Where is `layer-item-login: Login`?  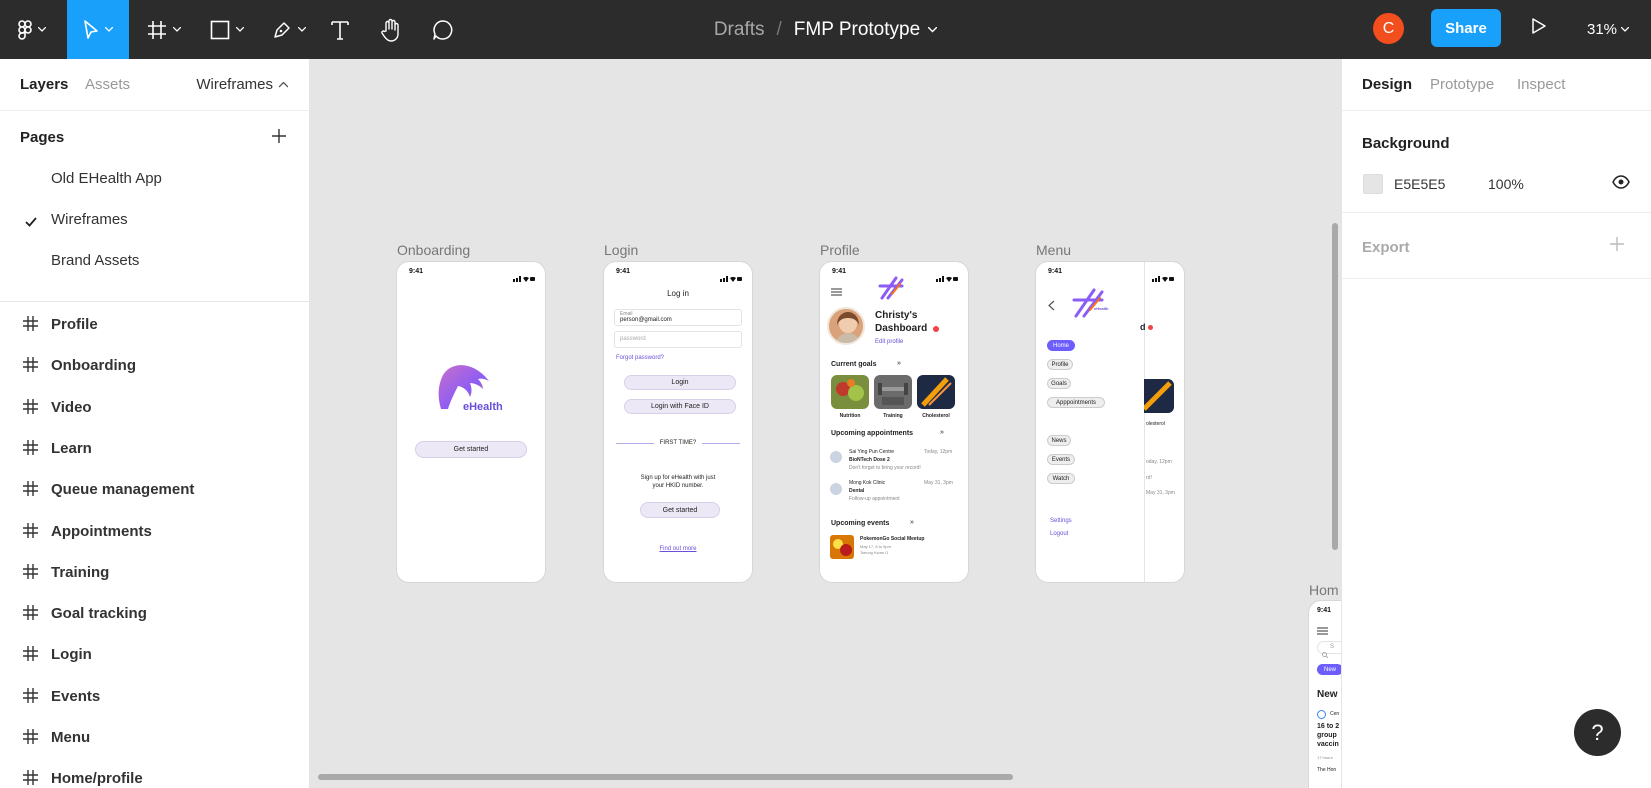
layer-item-login: Login is located at coordinates (154, 655).